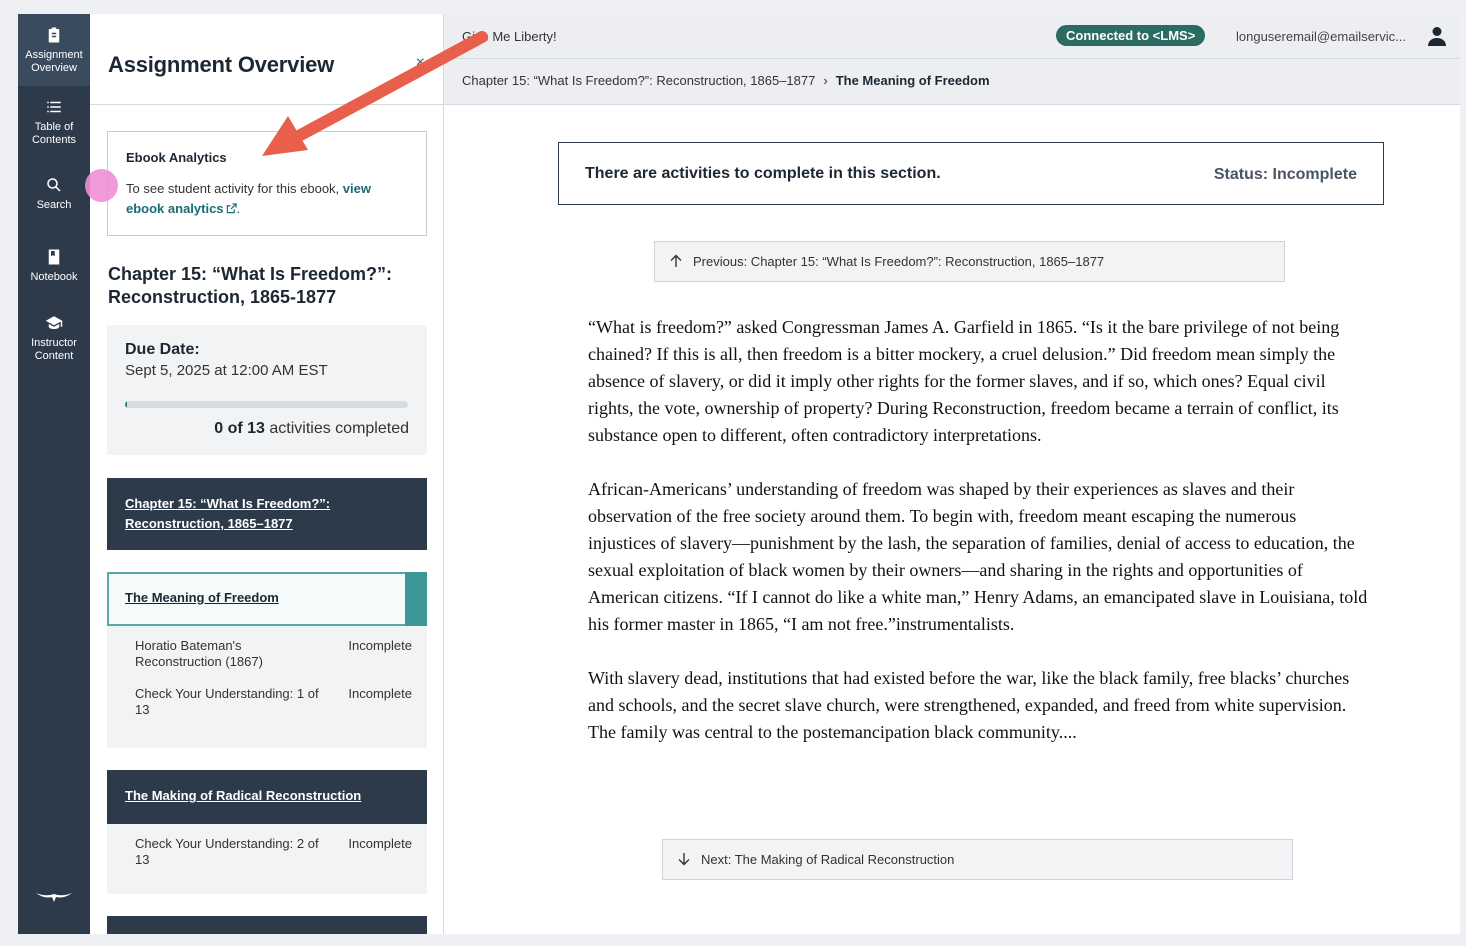 The image size is (1466, 946). Describe the element at coordinates (221, 64) in the screenshot. I see `panel-title: Assignment Overview` at that location.